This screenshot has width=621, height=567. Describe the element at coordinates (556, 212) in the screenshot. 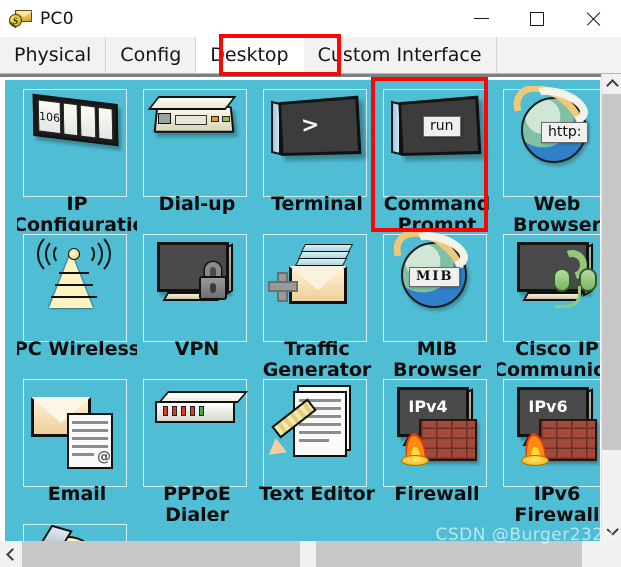

I see `desktop-item-label: Web Browser` at that location.